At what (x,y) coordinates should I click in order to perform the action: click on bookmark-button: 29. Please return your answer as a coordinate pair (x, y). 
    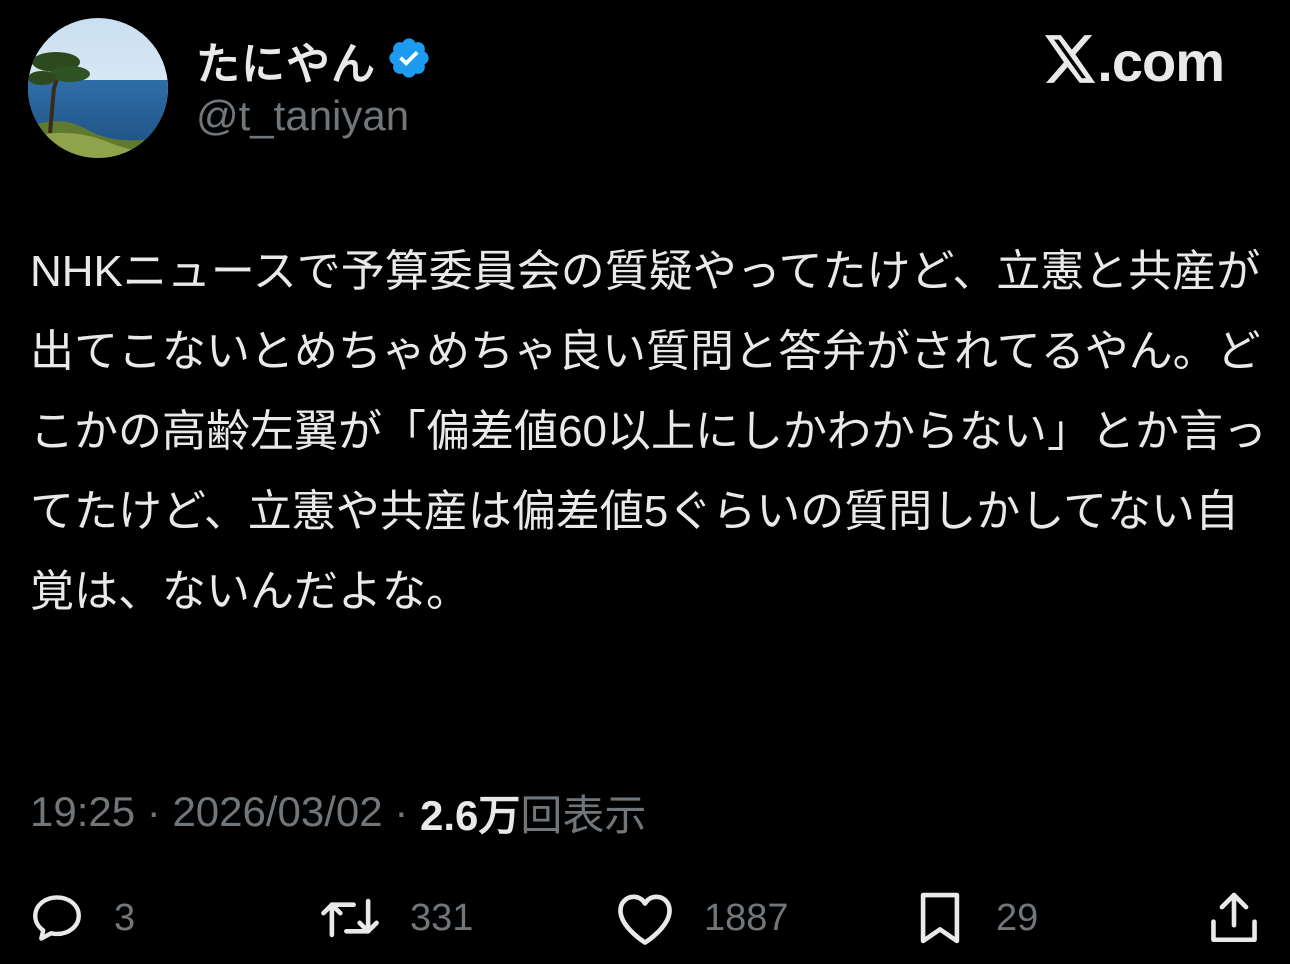
    Looking at the image, I should click on (975, 918).